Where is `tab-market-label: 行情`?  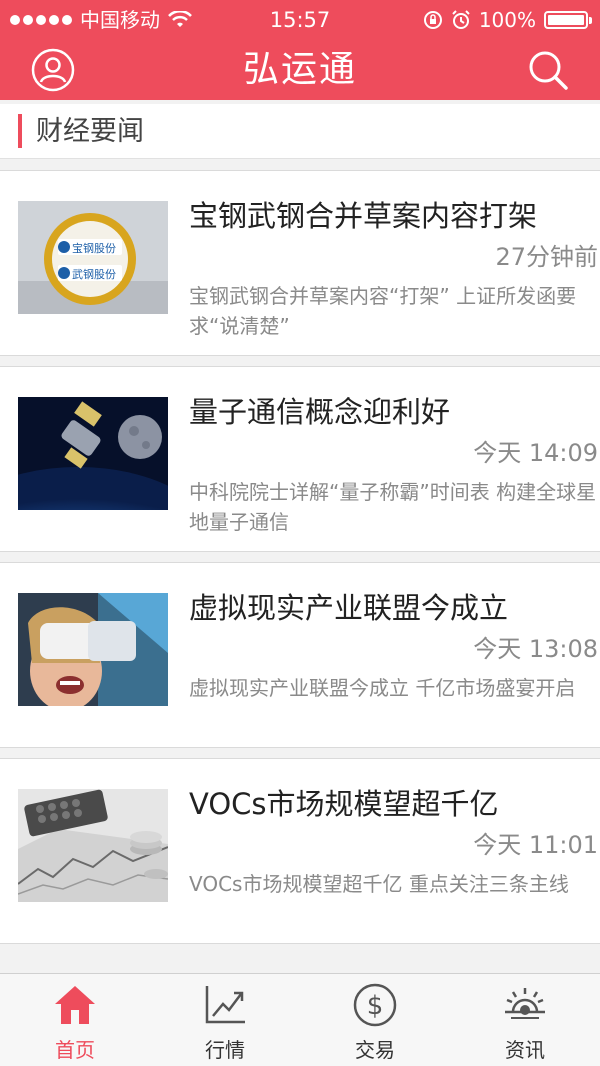
tab-market-label: 行情 is located at coordinates (225, 1050).